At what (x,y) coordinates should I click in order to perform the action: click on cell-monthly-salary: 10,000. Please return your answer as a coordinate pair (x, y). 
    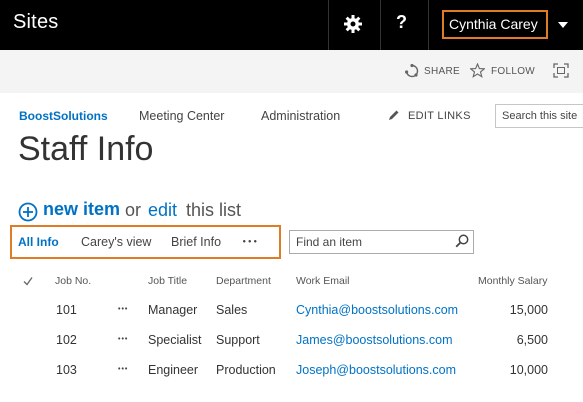
    Looking at the image, I should click on (528, 370).